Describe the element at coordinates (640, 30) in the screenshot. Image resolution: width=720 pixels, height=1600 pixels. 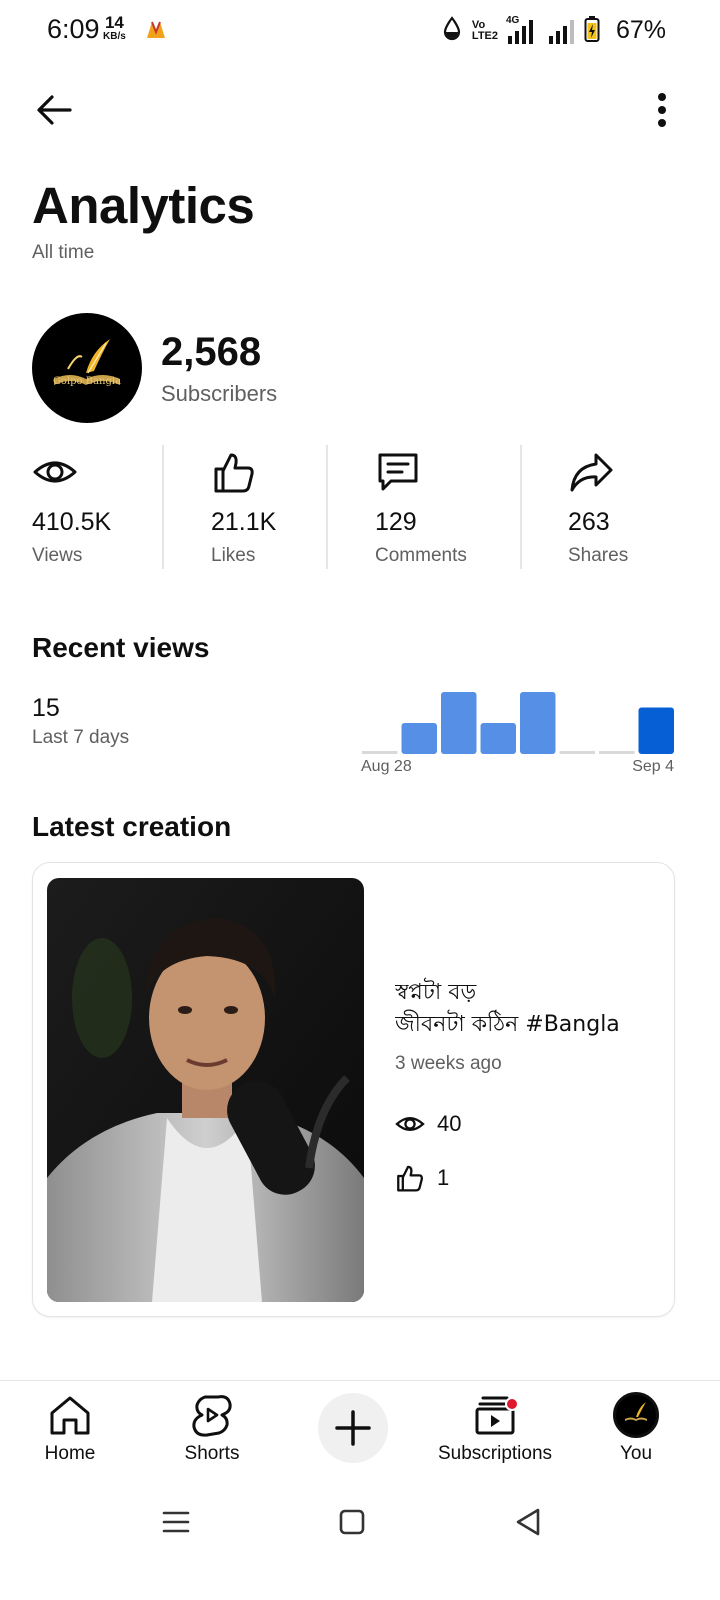
I see `battery-percent: 67%` at that location.